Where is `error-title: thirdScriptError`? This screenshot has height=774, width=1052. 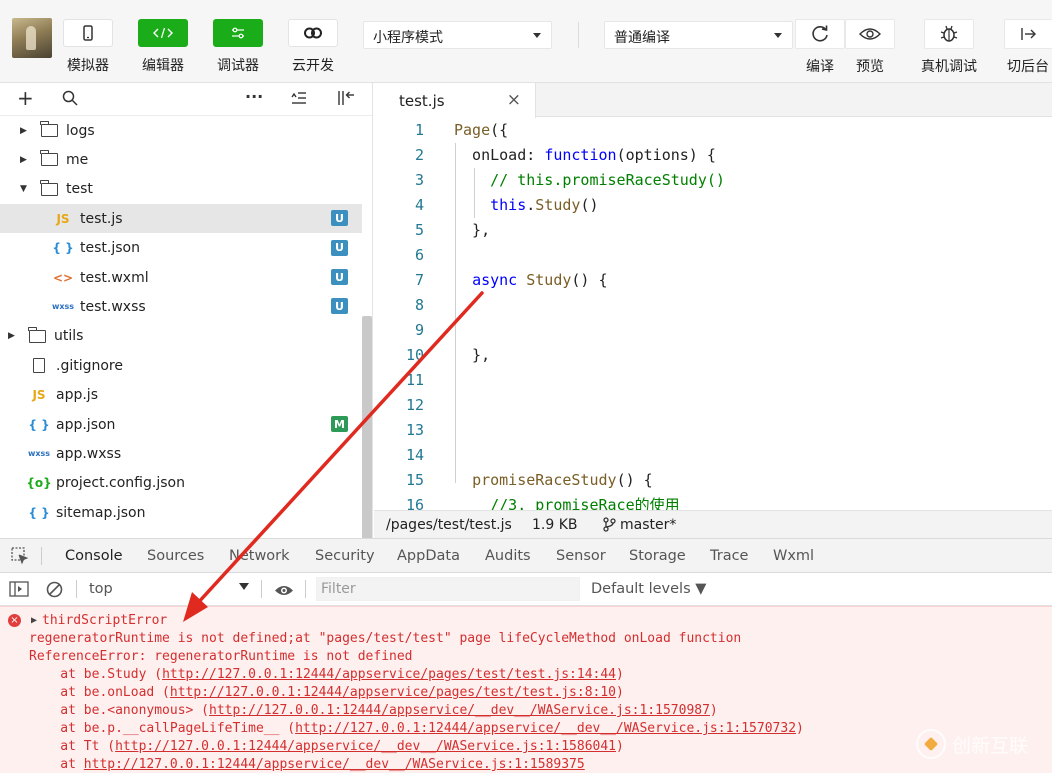
error-title: thirdScriptError is located at coordinates (104, 621).